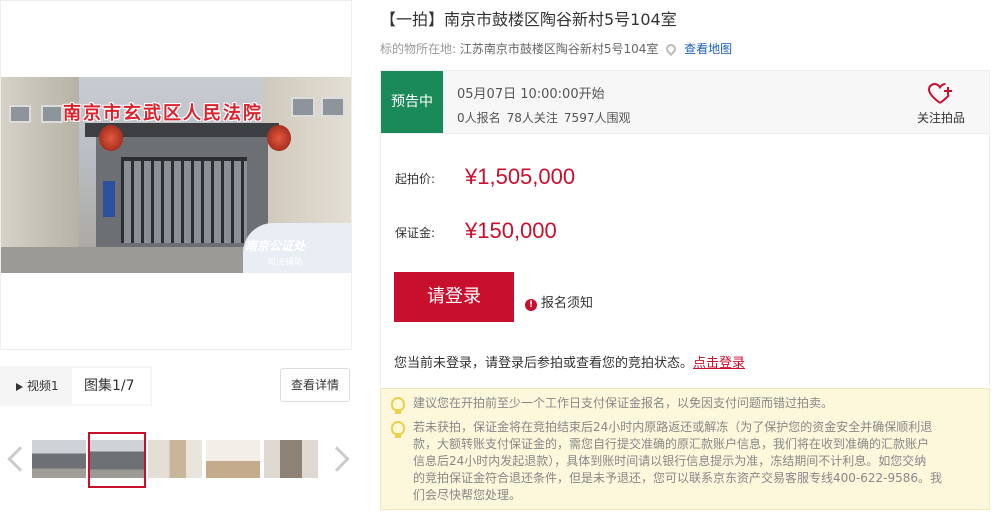 Image resolution: width=992 pixels, height=514 pixels. I want to click on tab-video-label: 视频1, so click(43, 386).